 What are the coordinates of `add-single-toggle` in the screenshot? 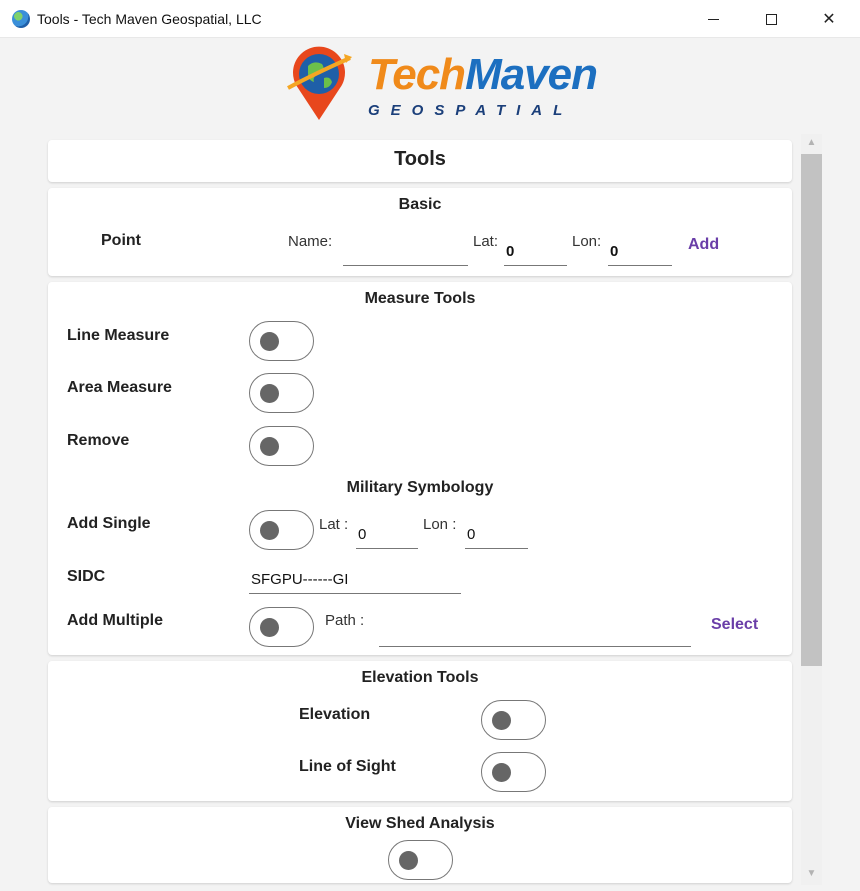 It's located at (281, 530).